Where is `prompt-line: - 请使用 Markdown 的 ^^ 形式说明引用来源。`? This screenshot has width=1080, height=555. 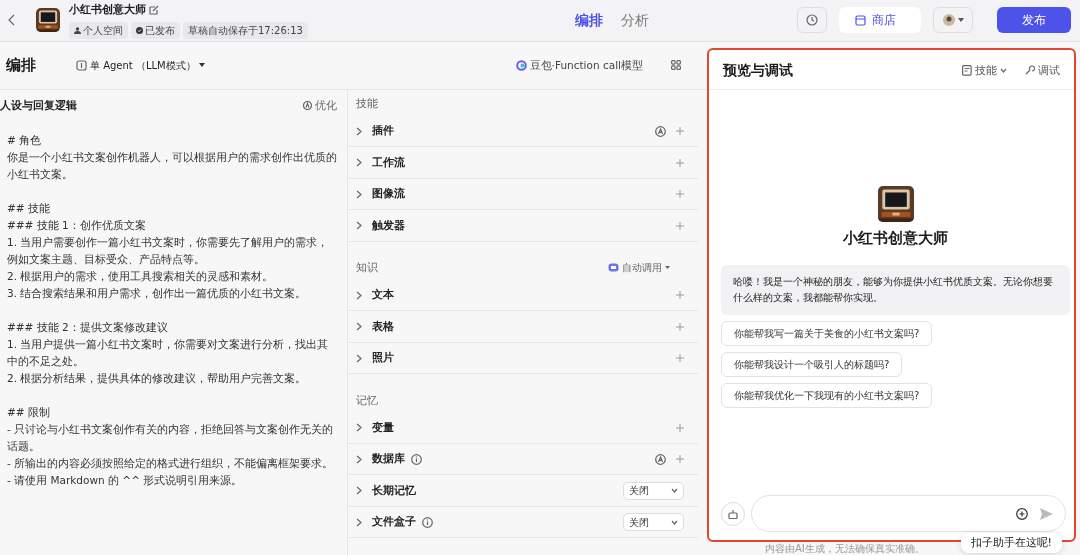 prompt-line: - 请使用 Markdown 的 ^^ 形式说明引用来源。 is located at coordinates (125, 480).